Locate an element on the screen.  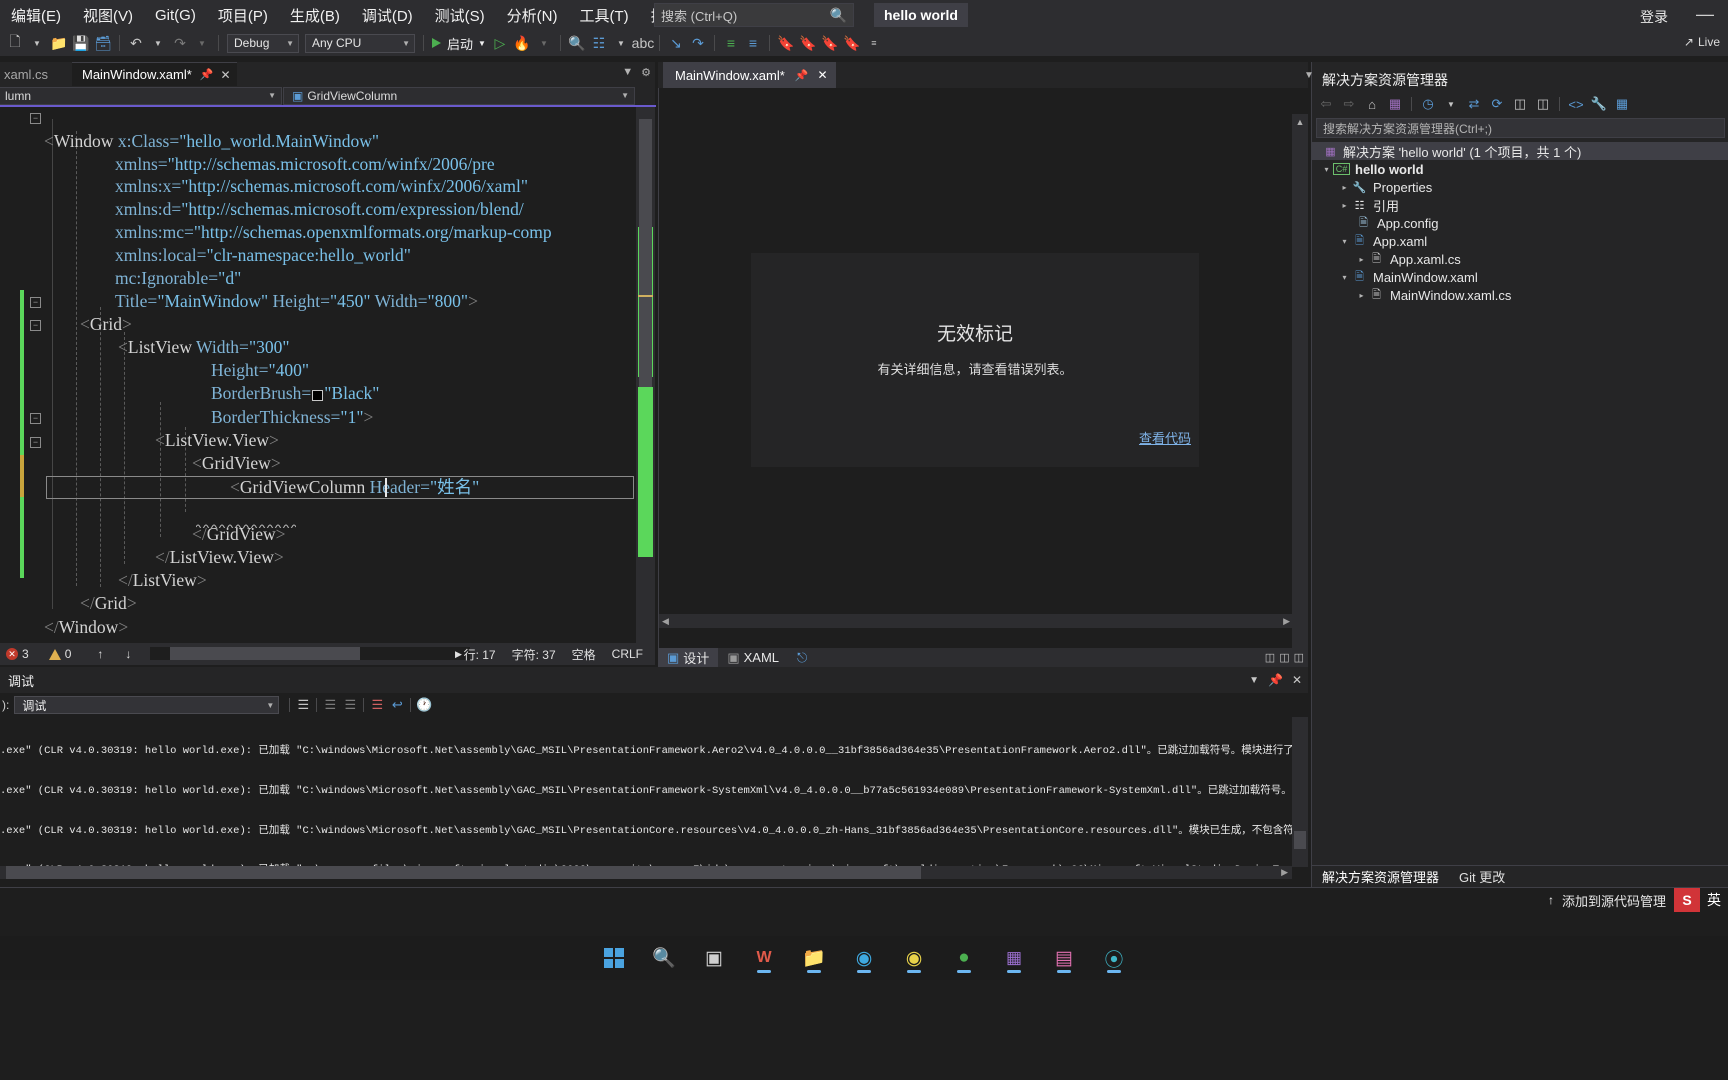
start-debug-button: 启动 ▼ is located at coordinates (459, 43).